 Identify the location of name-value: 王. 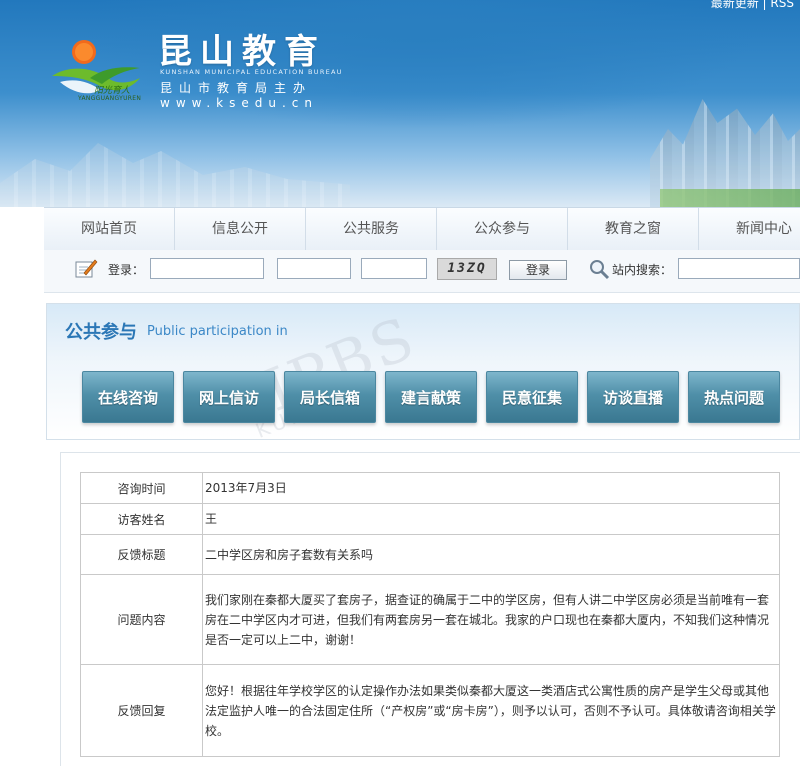
(491, 519).